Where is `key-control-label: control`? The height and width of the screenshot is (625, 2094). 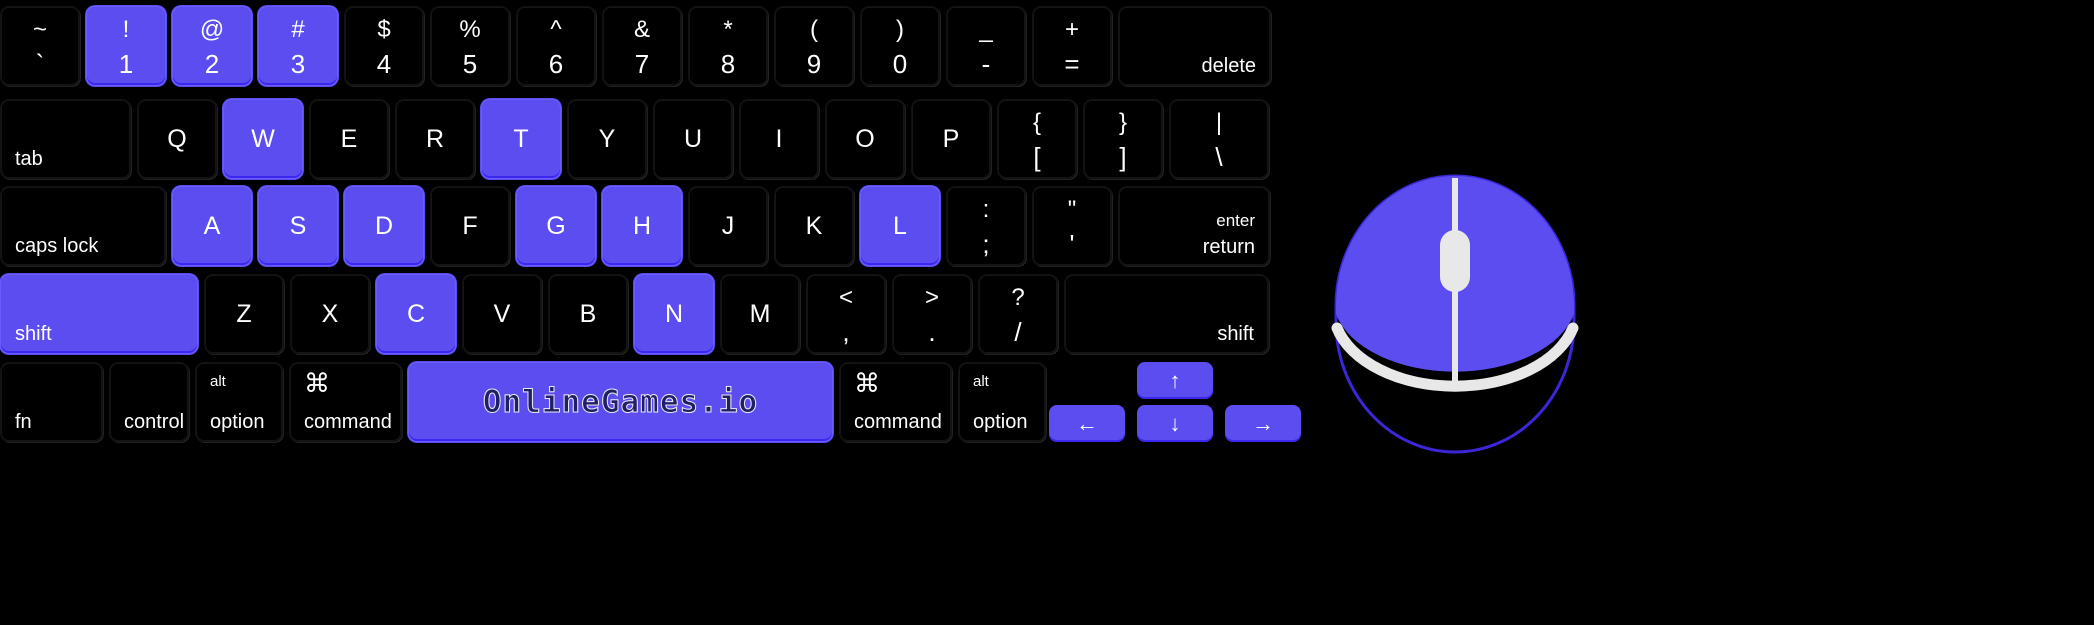 key-control-label: control is located at coordinates (154, 422).